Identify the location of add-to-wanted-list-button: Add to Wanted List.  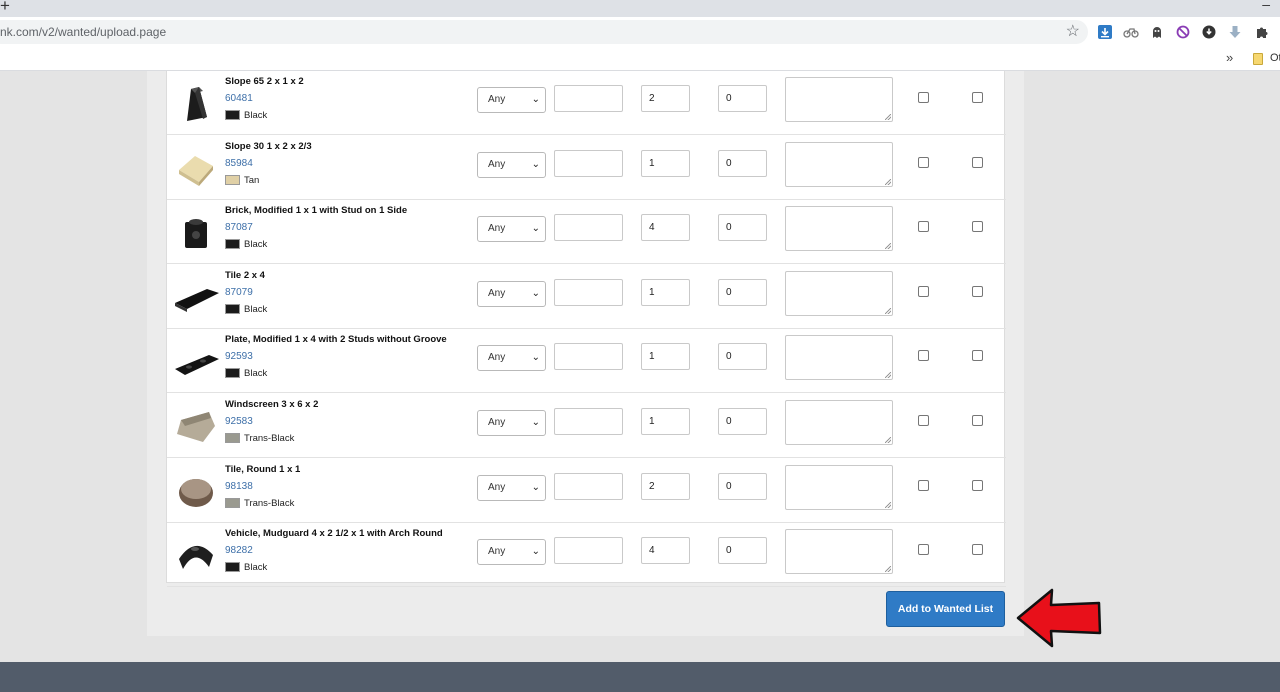
(945, 609).